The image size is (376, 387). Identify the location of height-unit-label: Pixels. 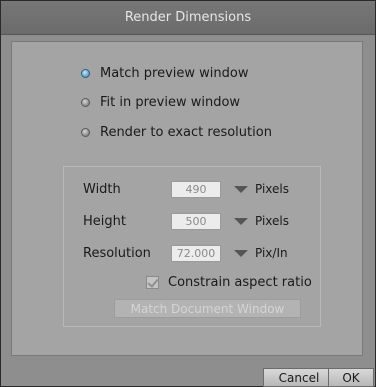
(272, 221).